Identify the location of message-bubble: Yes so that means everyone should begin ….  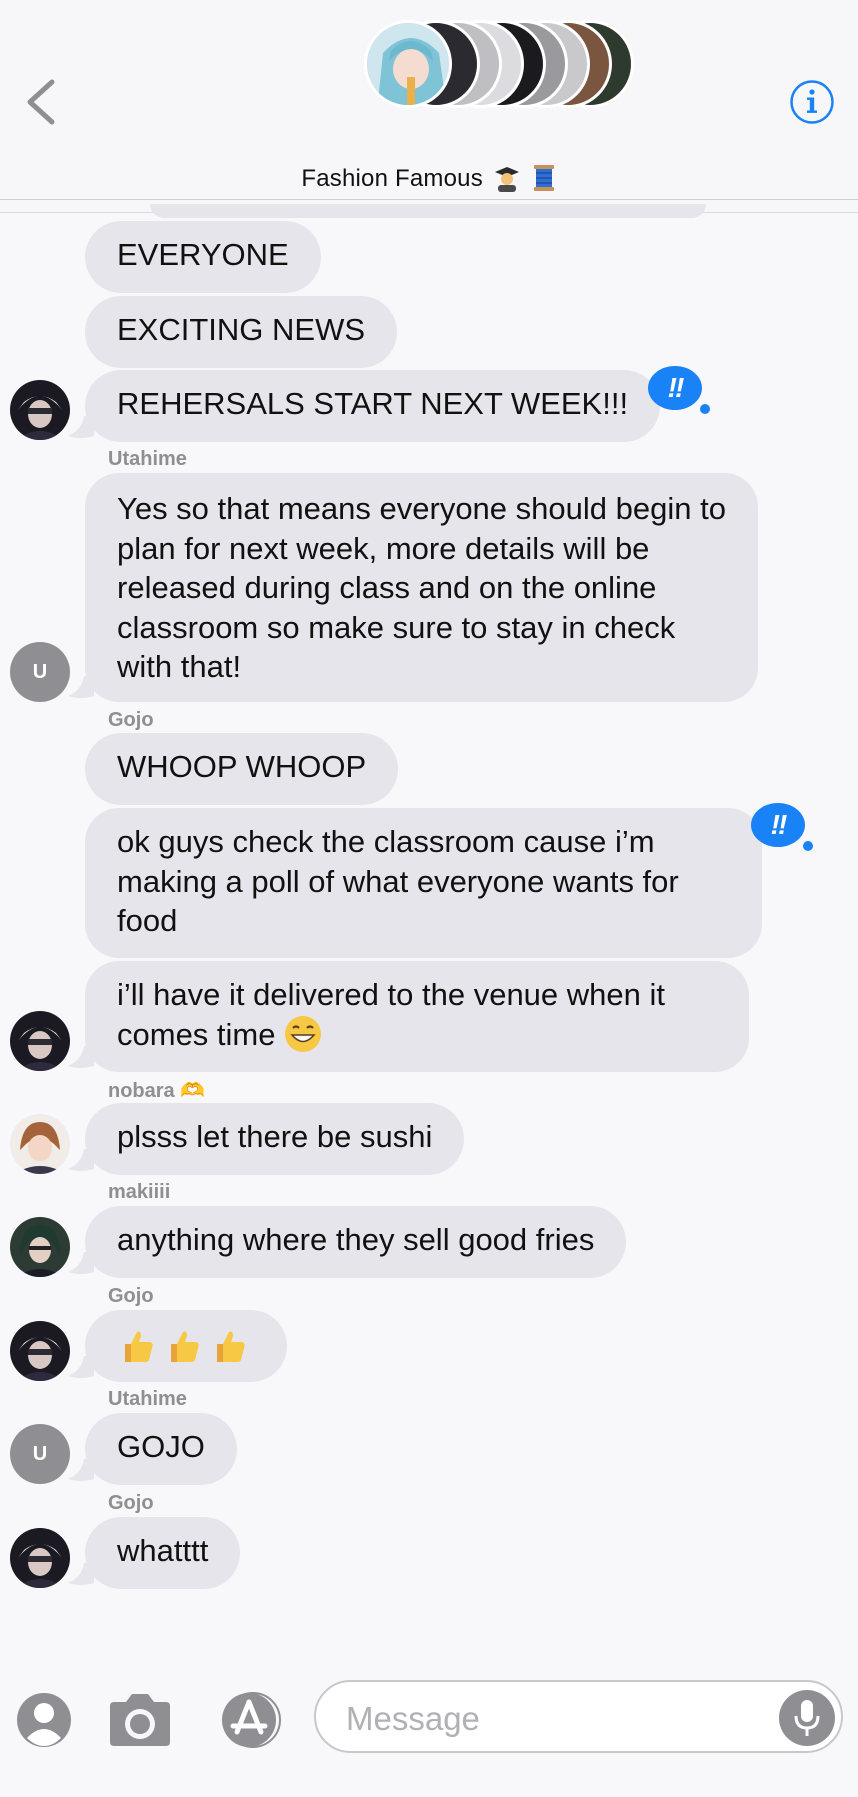
(421, 587).